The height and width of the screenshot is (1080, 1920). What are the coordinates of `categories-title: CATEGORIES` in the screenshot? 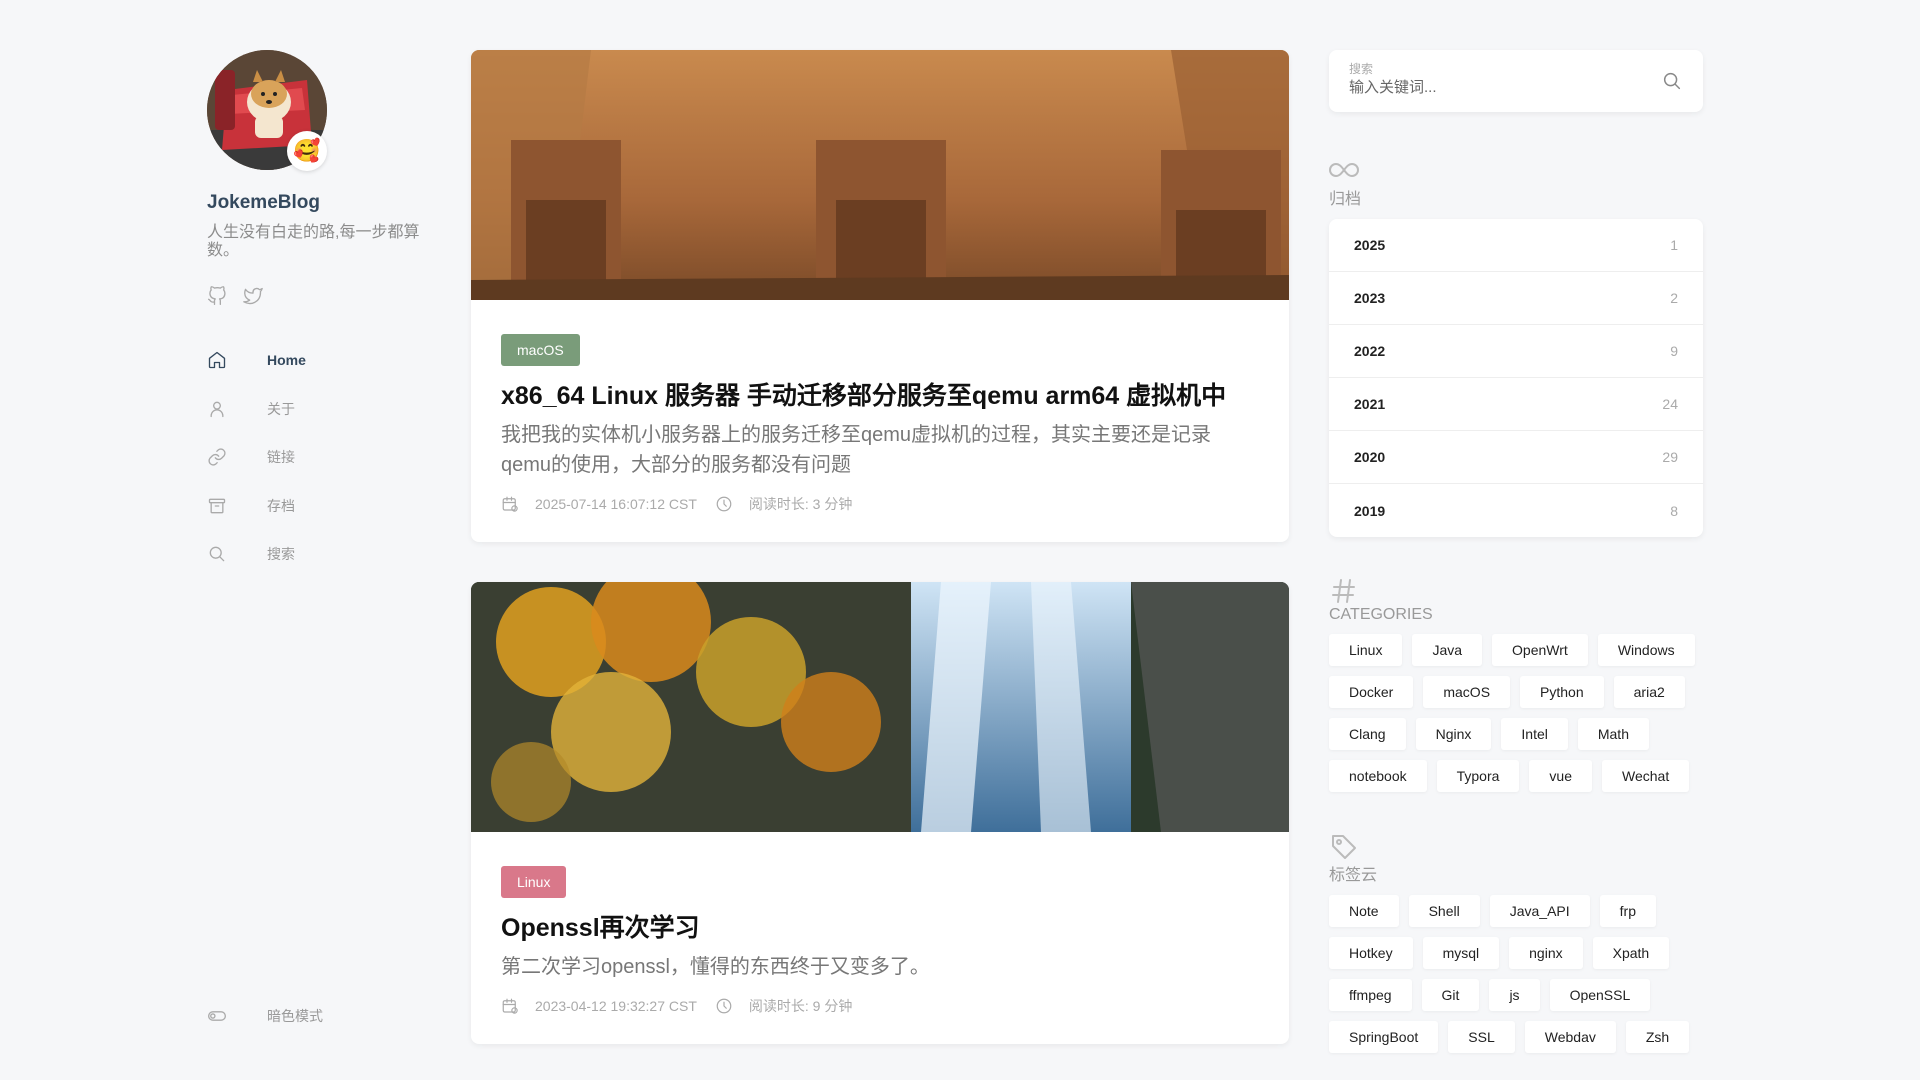 It's located at (1381, 614).